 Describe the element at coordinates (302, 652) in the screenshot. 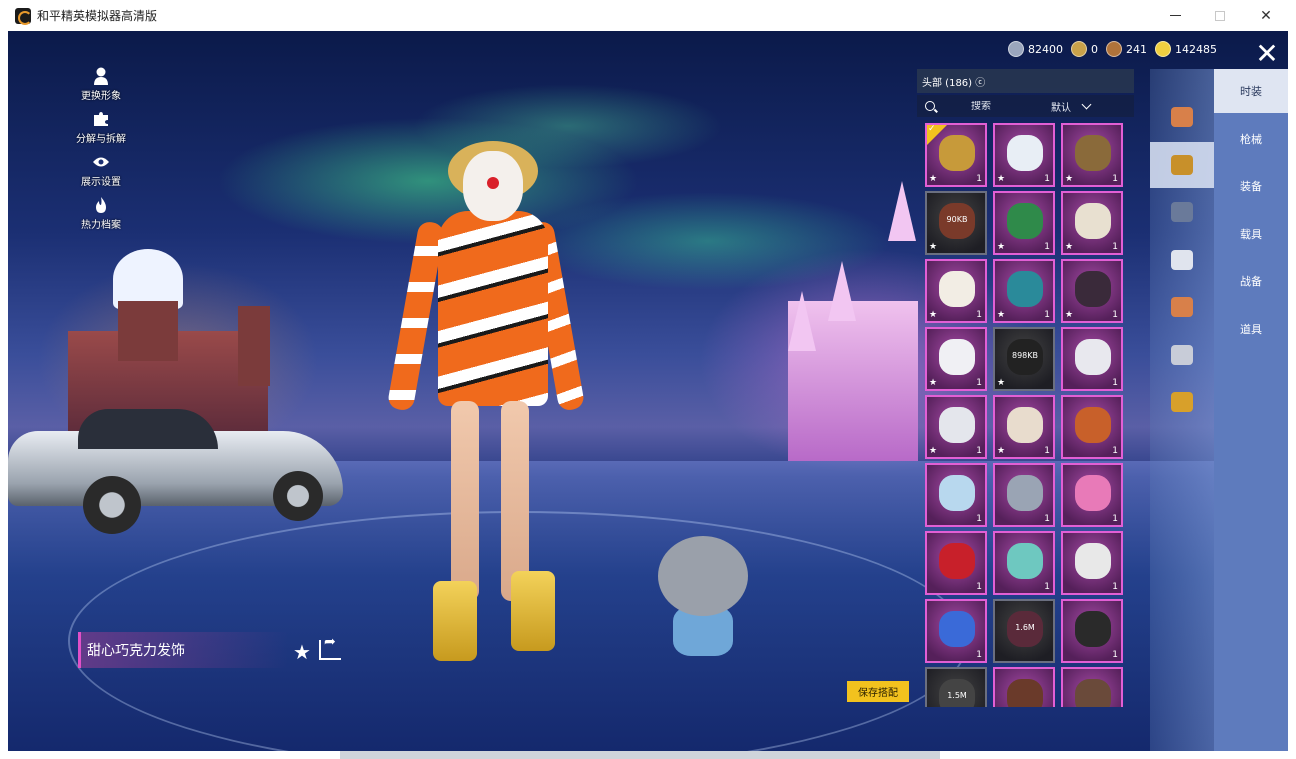

I see `favorite-star-icon: ★` at that location.